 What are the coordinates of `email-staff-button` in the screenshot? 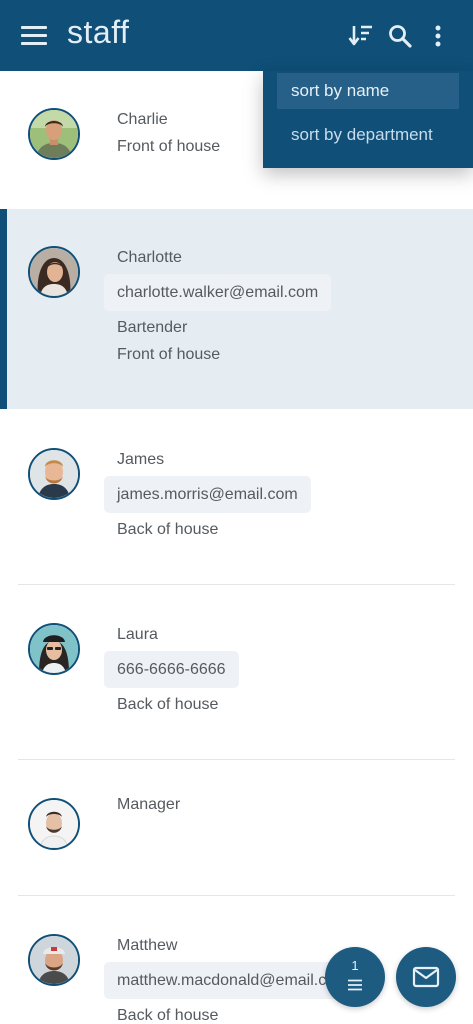 It's located at (426, 977).